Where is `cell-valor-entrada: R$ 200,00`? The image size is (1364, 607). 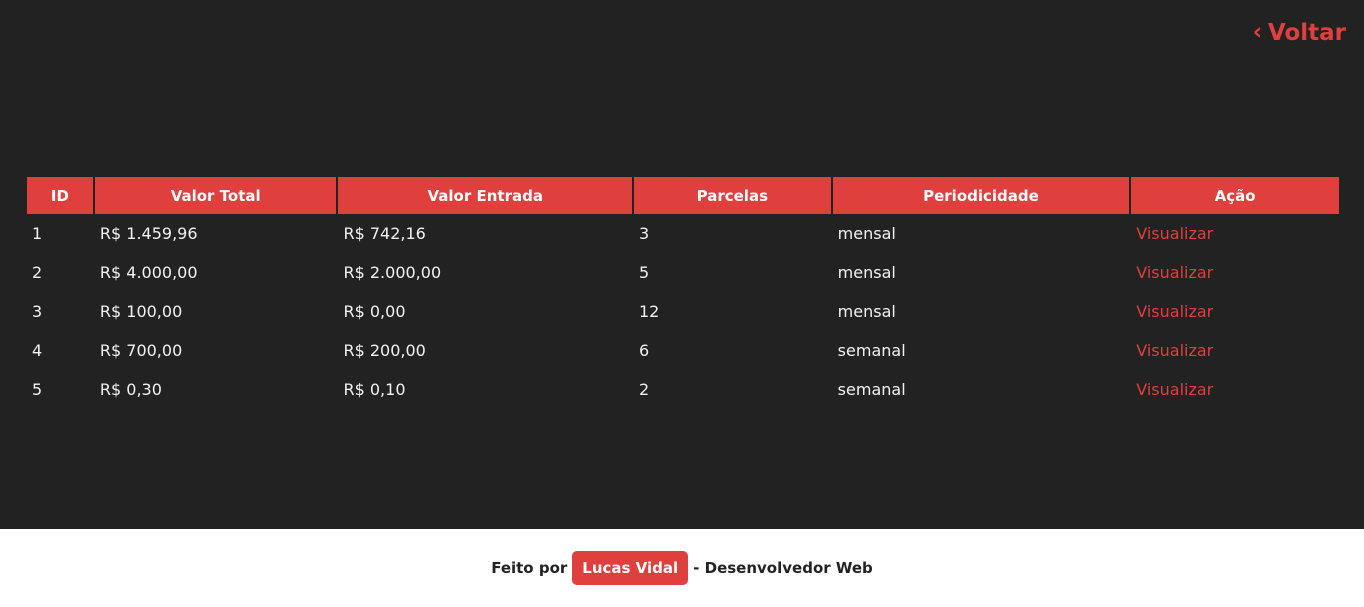
cell-valor-entrada: R$ 200,00 is located at coordinates (384, 350).